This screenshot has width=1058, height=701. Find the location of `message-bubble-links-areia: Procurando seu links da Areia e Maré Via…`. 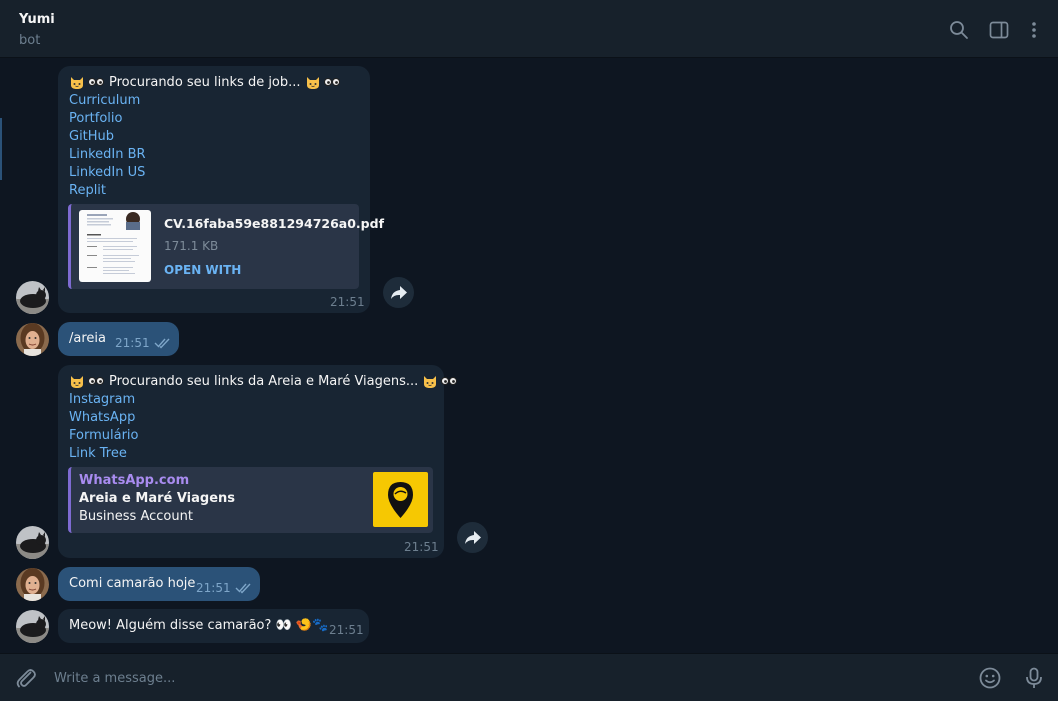

message-bubble-links-areia: Procurando seu links da Areia e Maré Via… is located at coordinates (258, 461).